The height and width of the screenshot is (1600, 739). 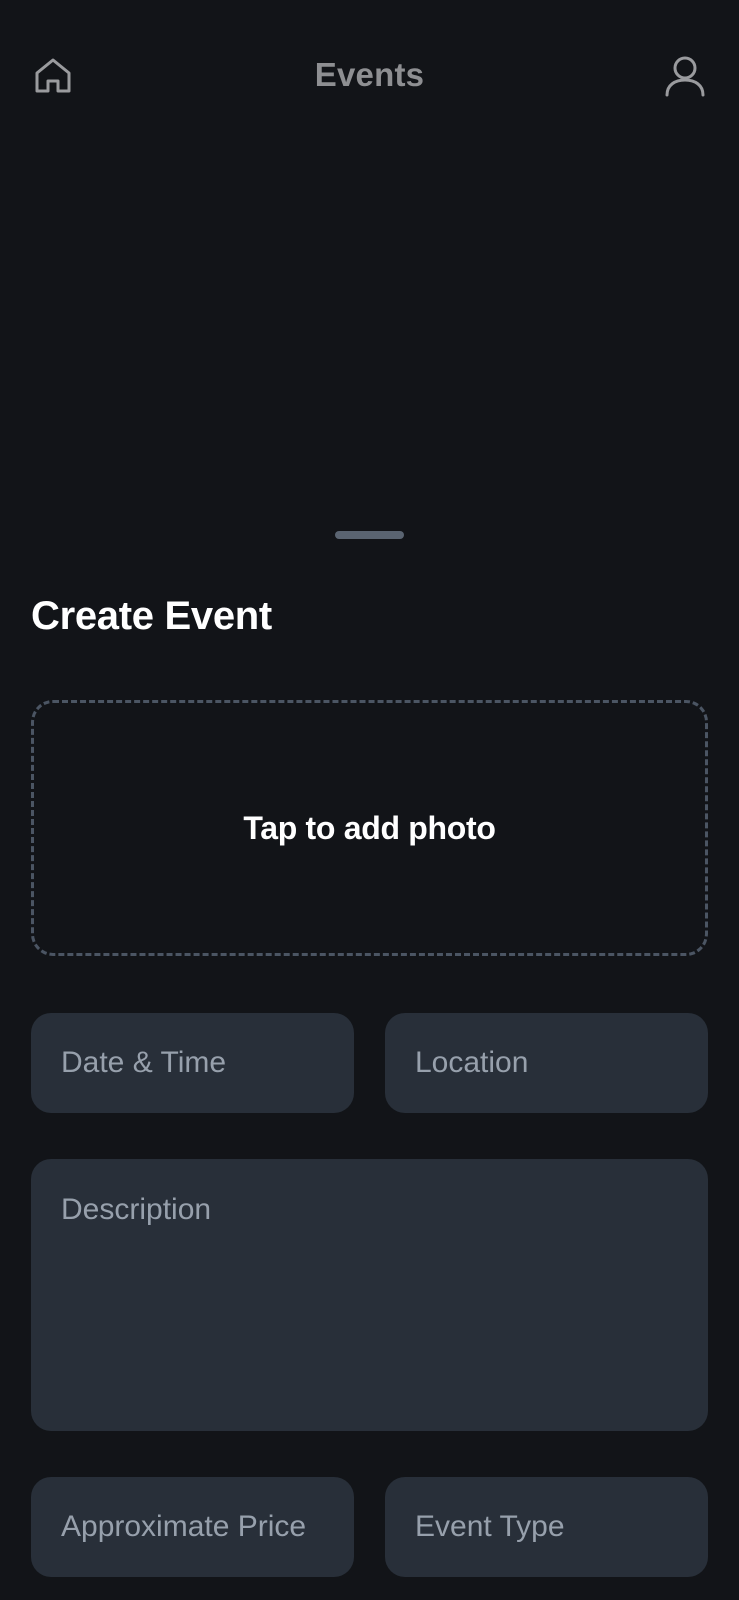 What do you see at coordinates (490, 1526) in the screenshot?
I see `event-type-placeholder: Event Type` at bounding box center [490, 1526].